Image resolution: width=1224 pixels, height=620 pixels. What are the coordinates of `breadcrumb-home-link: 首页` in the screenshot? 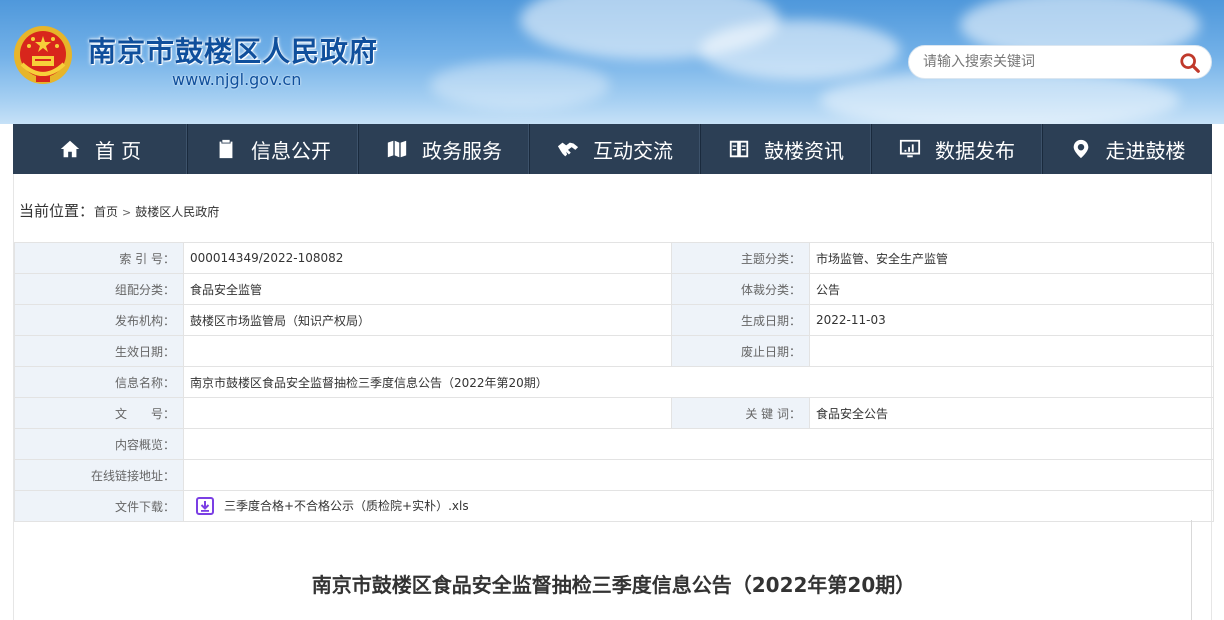 It's located at (106, 212).